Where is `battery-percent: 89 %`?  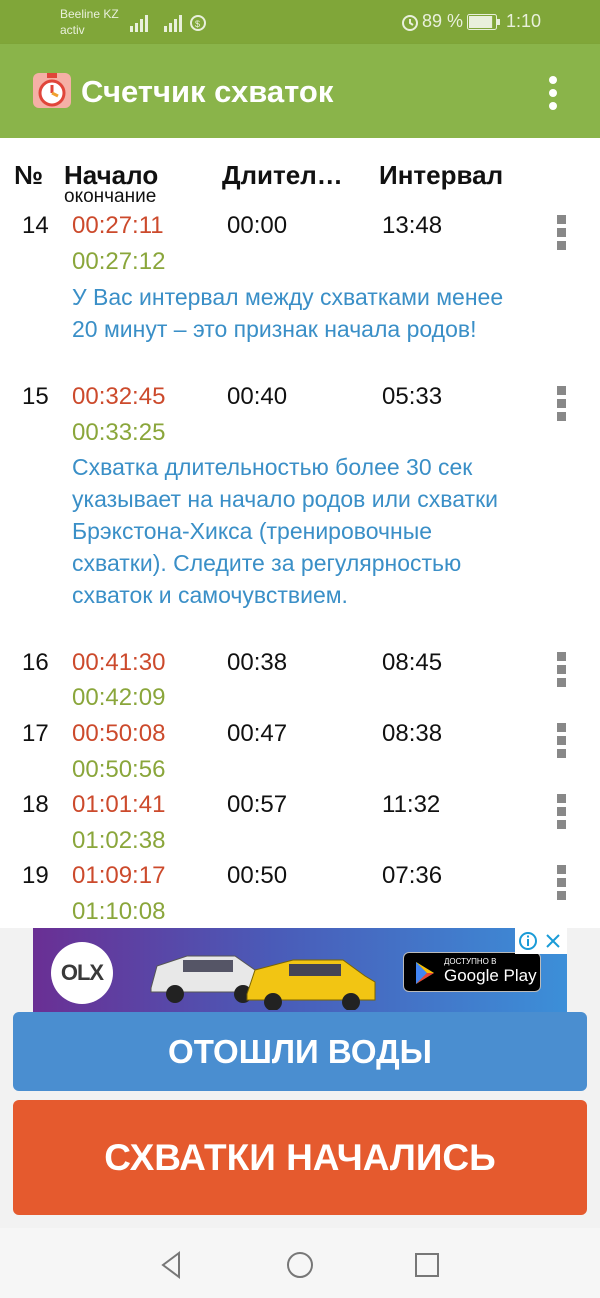 battery-percent: 89 % is located at coordinates (443, 21).